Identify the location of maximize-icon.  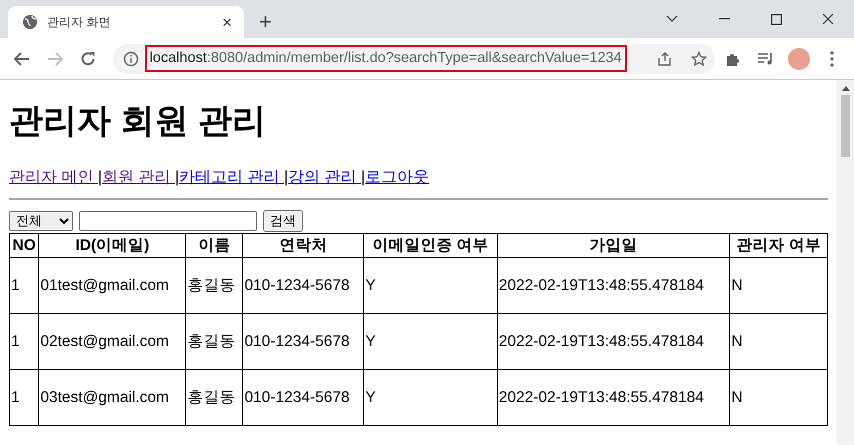
(776, 19).